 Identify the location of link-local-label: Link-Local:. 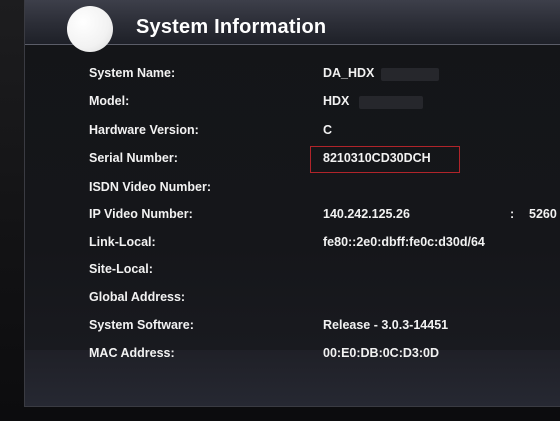
(122, 242).